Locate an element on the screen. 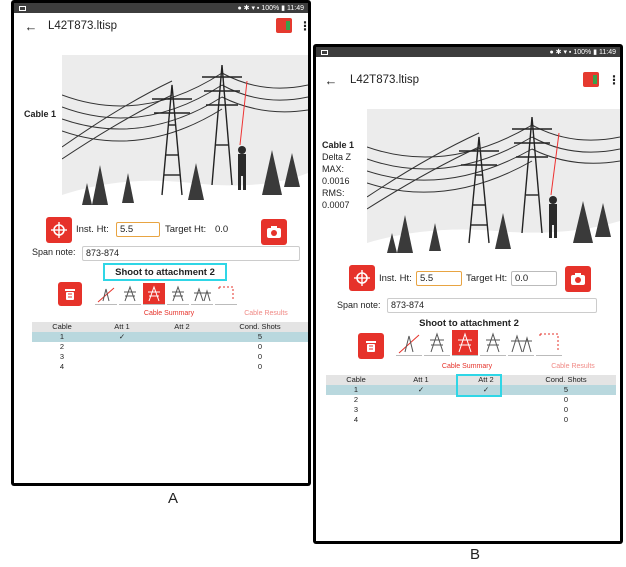 Image resolution: width=626 pixels, height=567 pixels. table-row: 2 0 is located at coordinates (170, 347).